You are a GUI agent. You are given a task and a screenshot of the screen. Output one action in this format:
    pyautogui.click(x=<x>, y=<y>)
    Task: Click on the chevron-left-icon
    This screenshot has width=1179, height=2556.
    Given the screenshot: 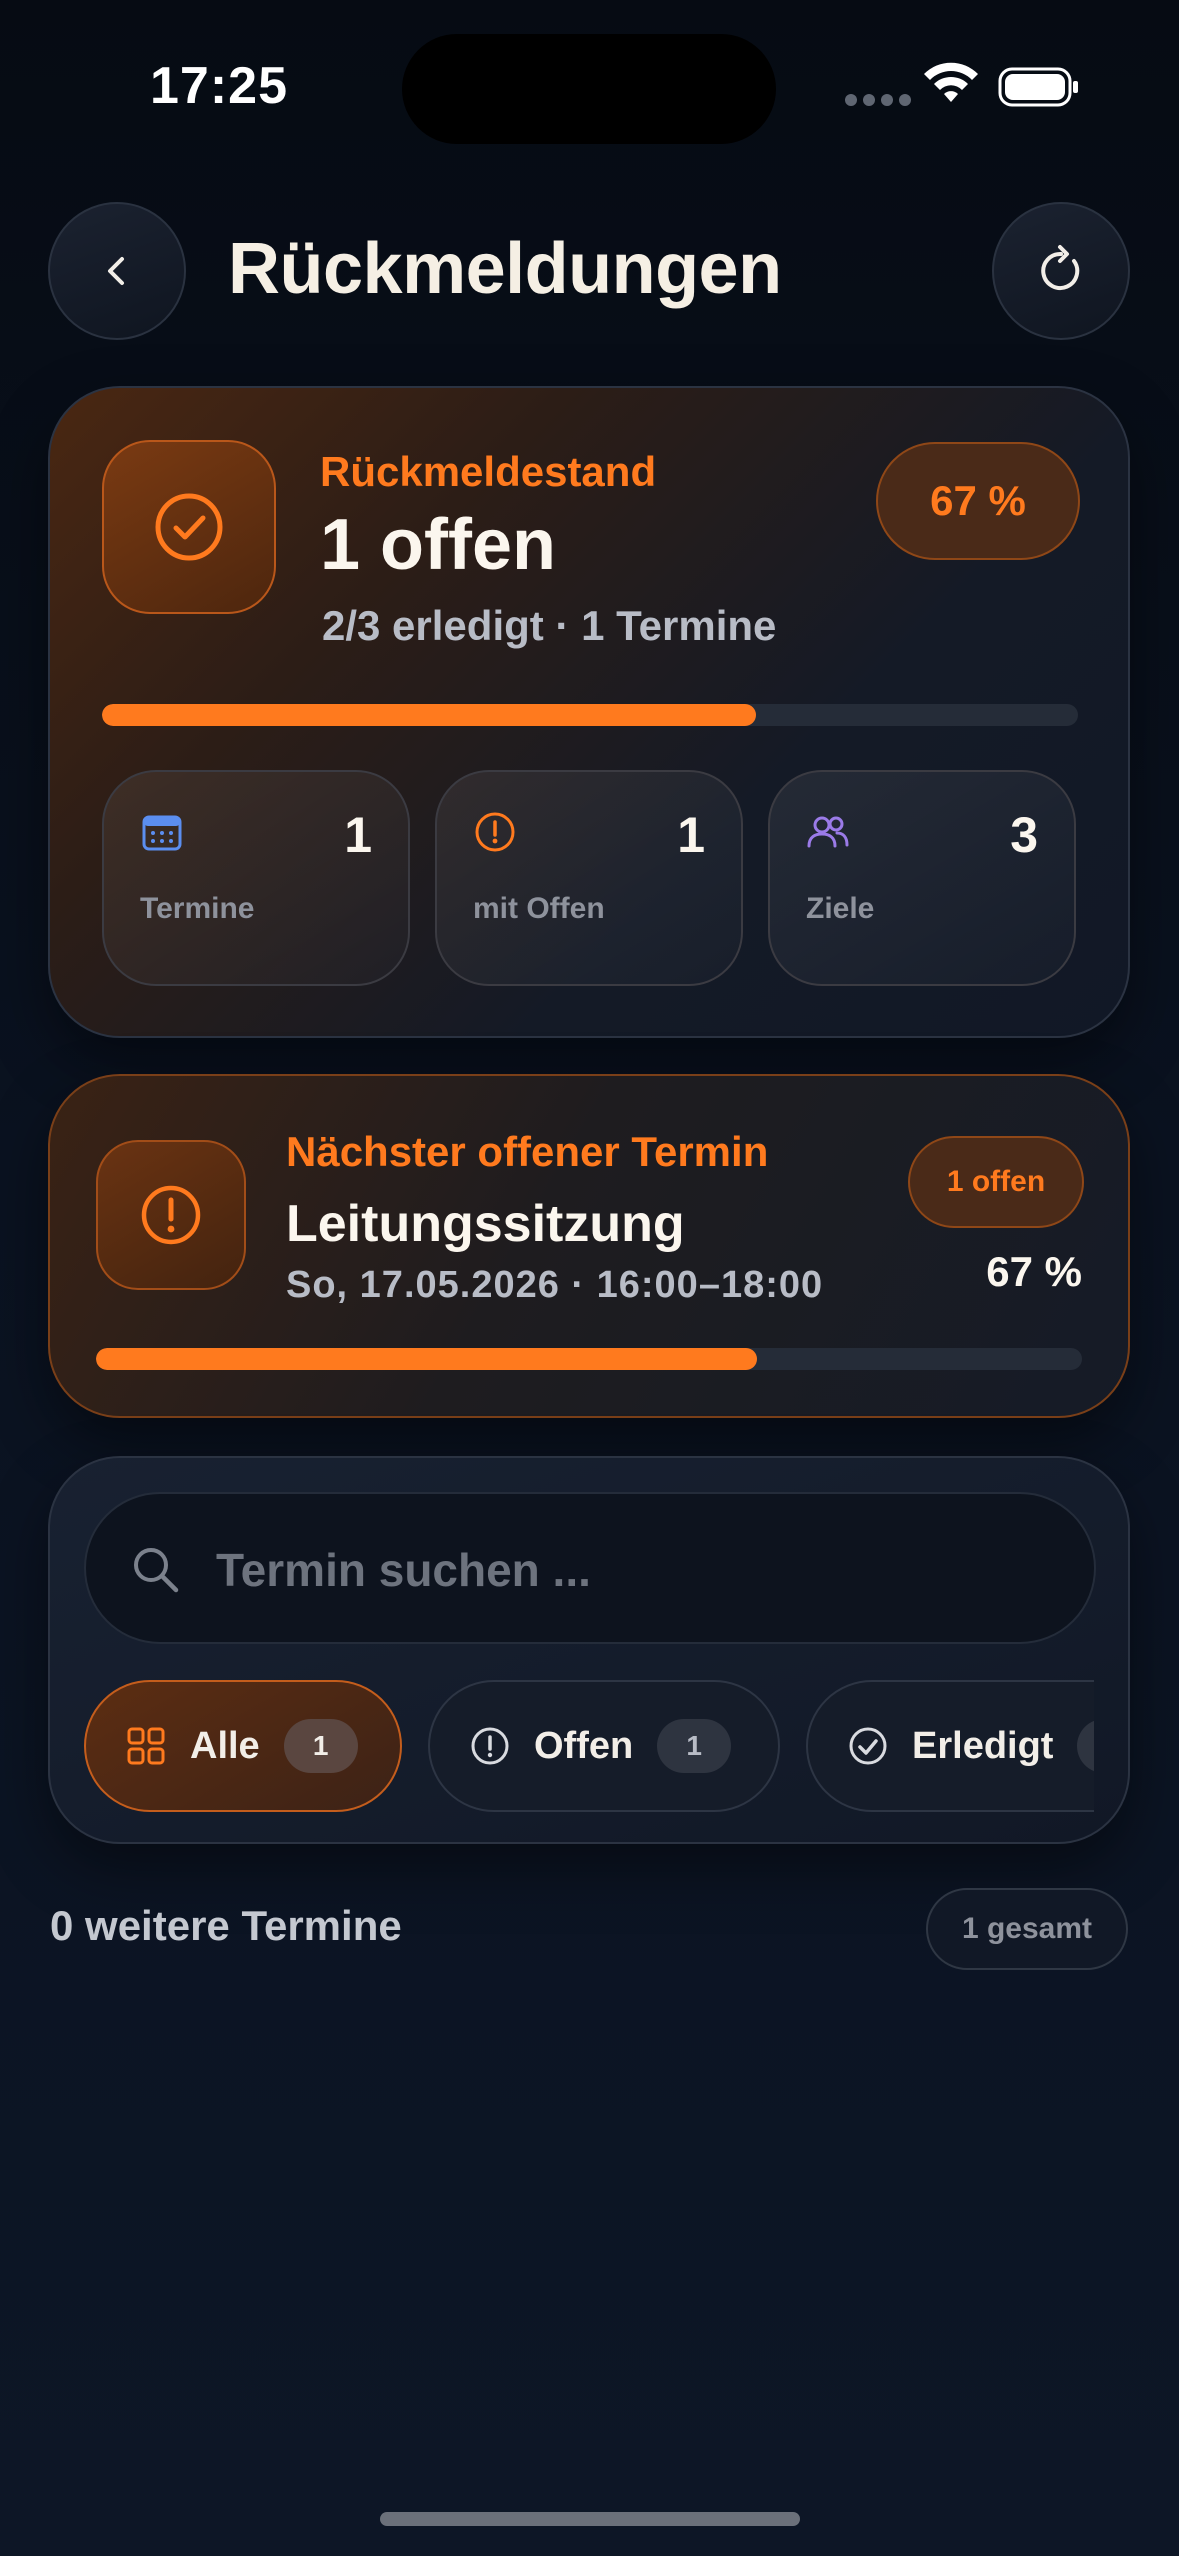 What is the action you would take?
    pyautogui.click(x=116, y=271)
    